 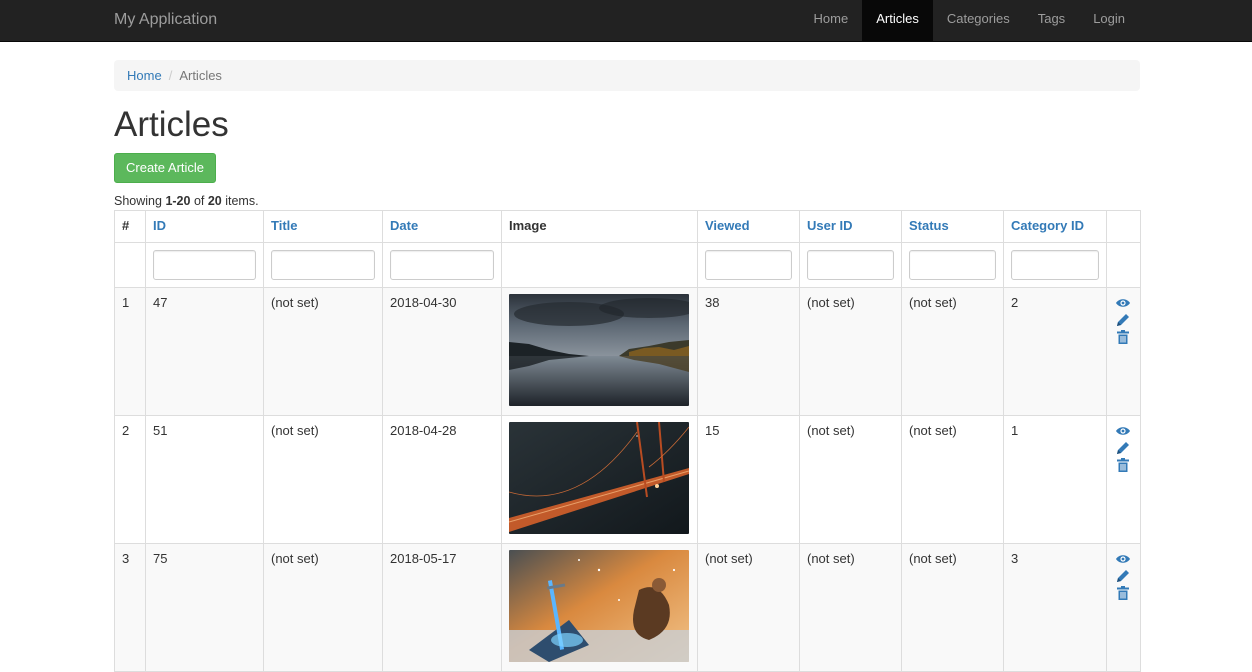 I want to click on sort-date-link: Date, so click(x=404, y=225).